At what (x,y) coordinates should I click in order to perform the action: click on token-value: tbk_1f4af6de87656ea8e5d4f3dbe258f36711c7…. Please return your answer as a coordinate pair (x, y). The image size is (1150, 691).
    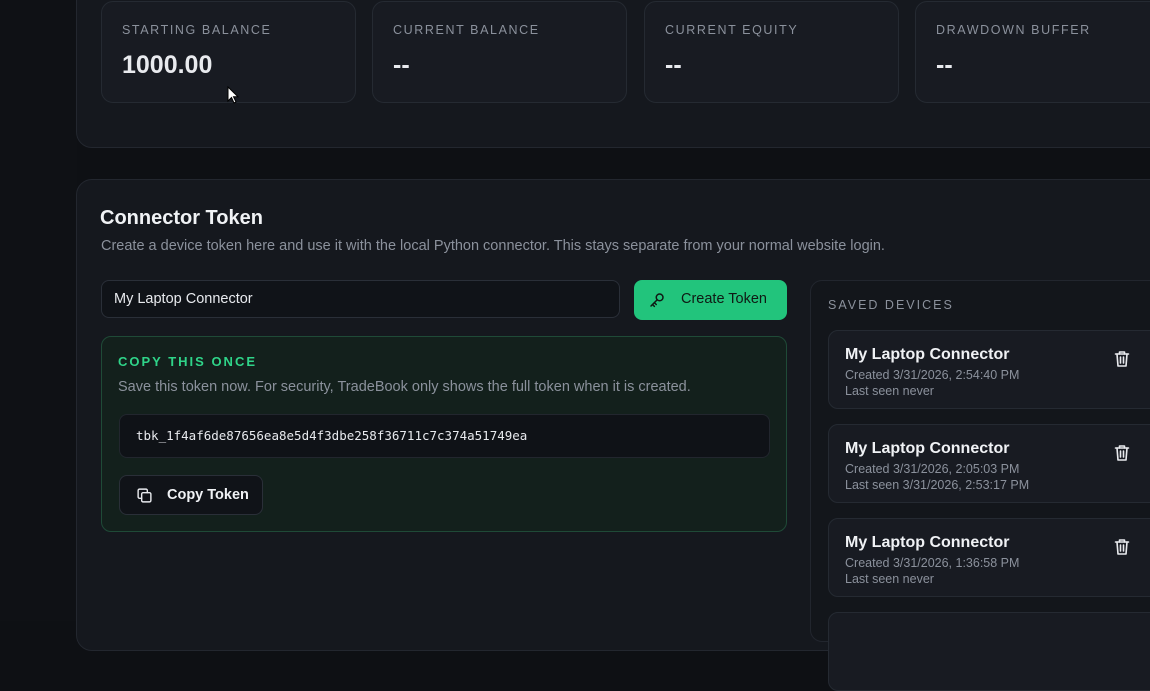
    Looking at the image, I should click on (444, 436).